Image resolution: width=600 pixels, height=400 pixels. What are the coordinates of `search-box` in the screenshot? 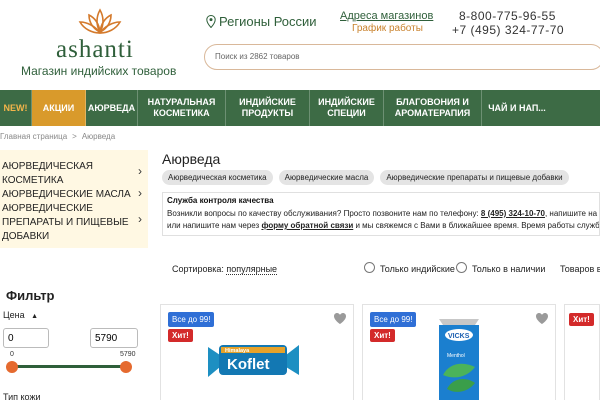 It's located at (402, 57).